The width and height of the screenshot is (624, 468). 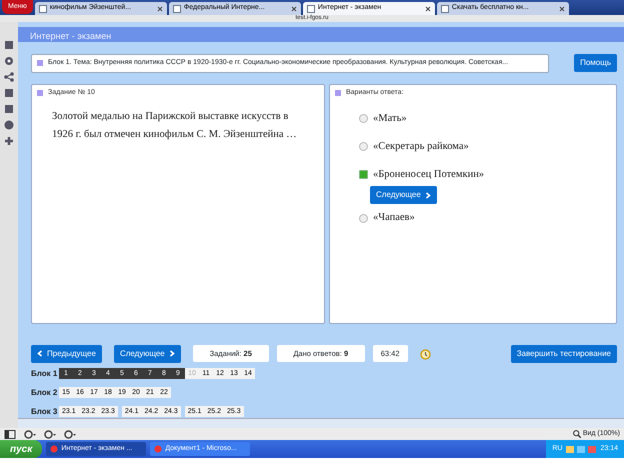 I want to click on plus-icon, so click(x=9, y=141).